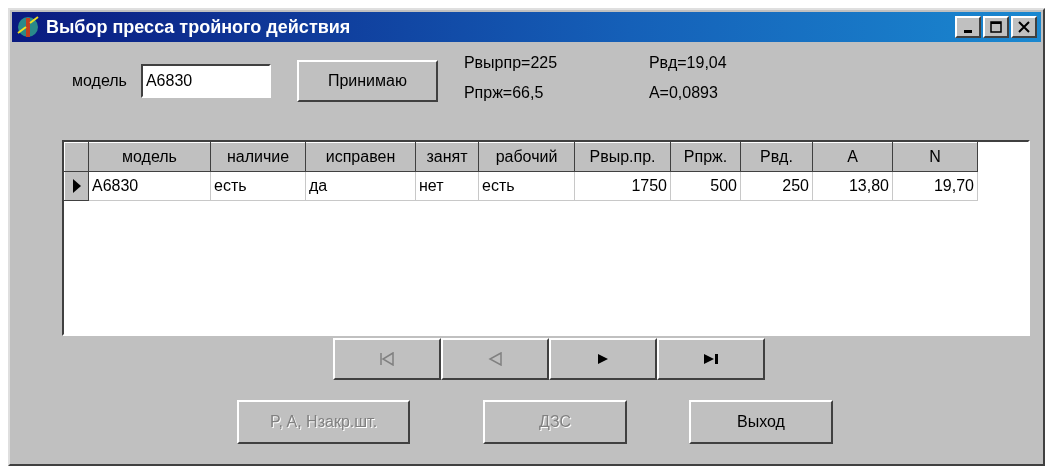 The height and width of the screenshot is (470, 1057). I want to click on table-cell: 1750, so click(622, 186).